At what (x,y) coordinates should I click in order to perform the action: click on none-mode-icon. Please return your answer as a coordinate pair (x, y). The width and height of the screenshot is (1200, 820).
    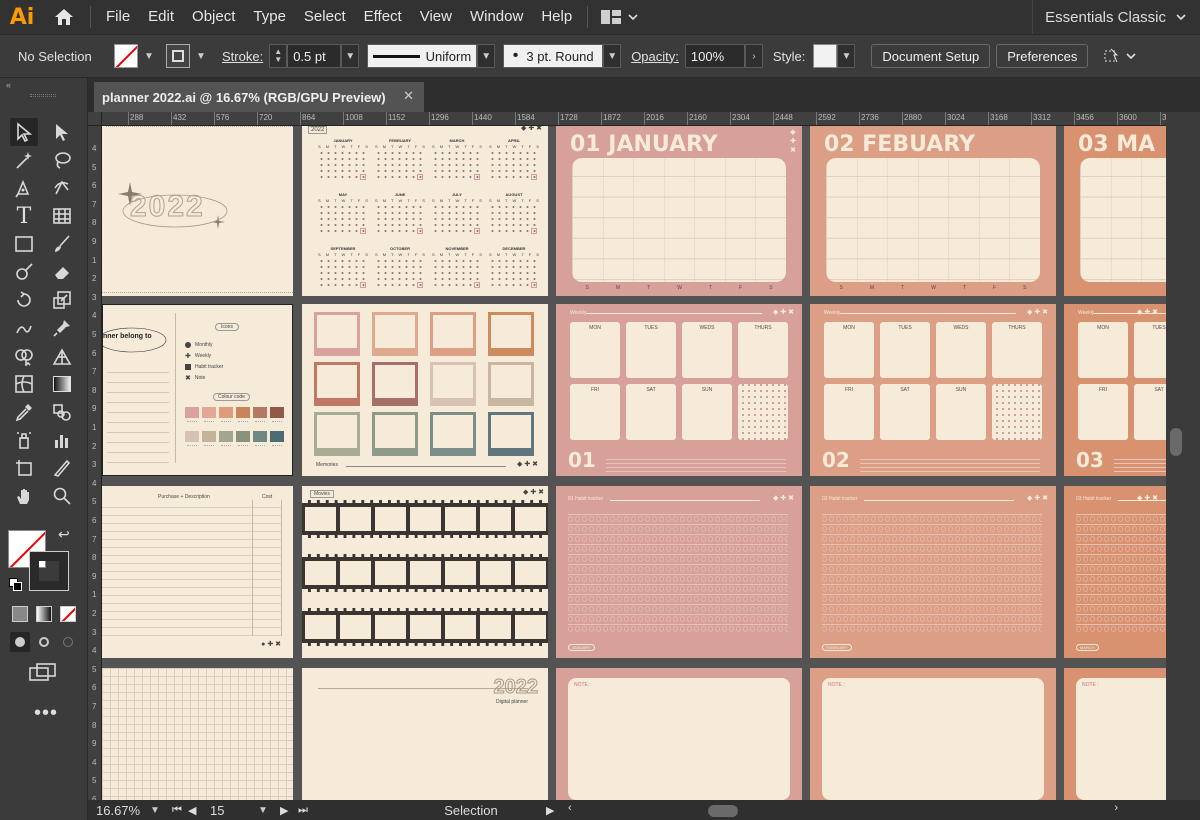
    Looking at the image, I should click on (68, 614).